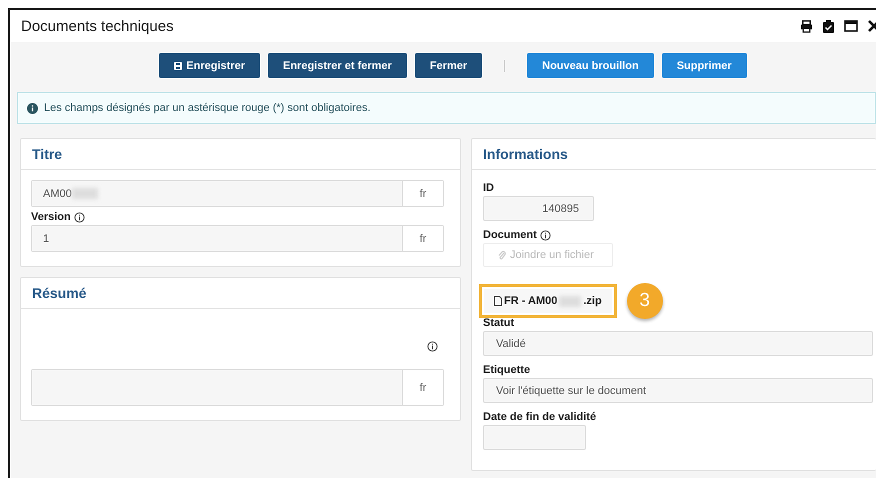 This screenshot has height=478, width=876. I want to click on paperclip-icon, so click(502, 255).